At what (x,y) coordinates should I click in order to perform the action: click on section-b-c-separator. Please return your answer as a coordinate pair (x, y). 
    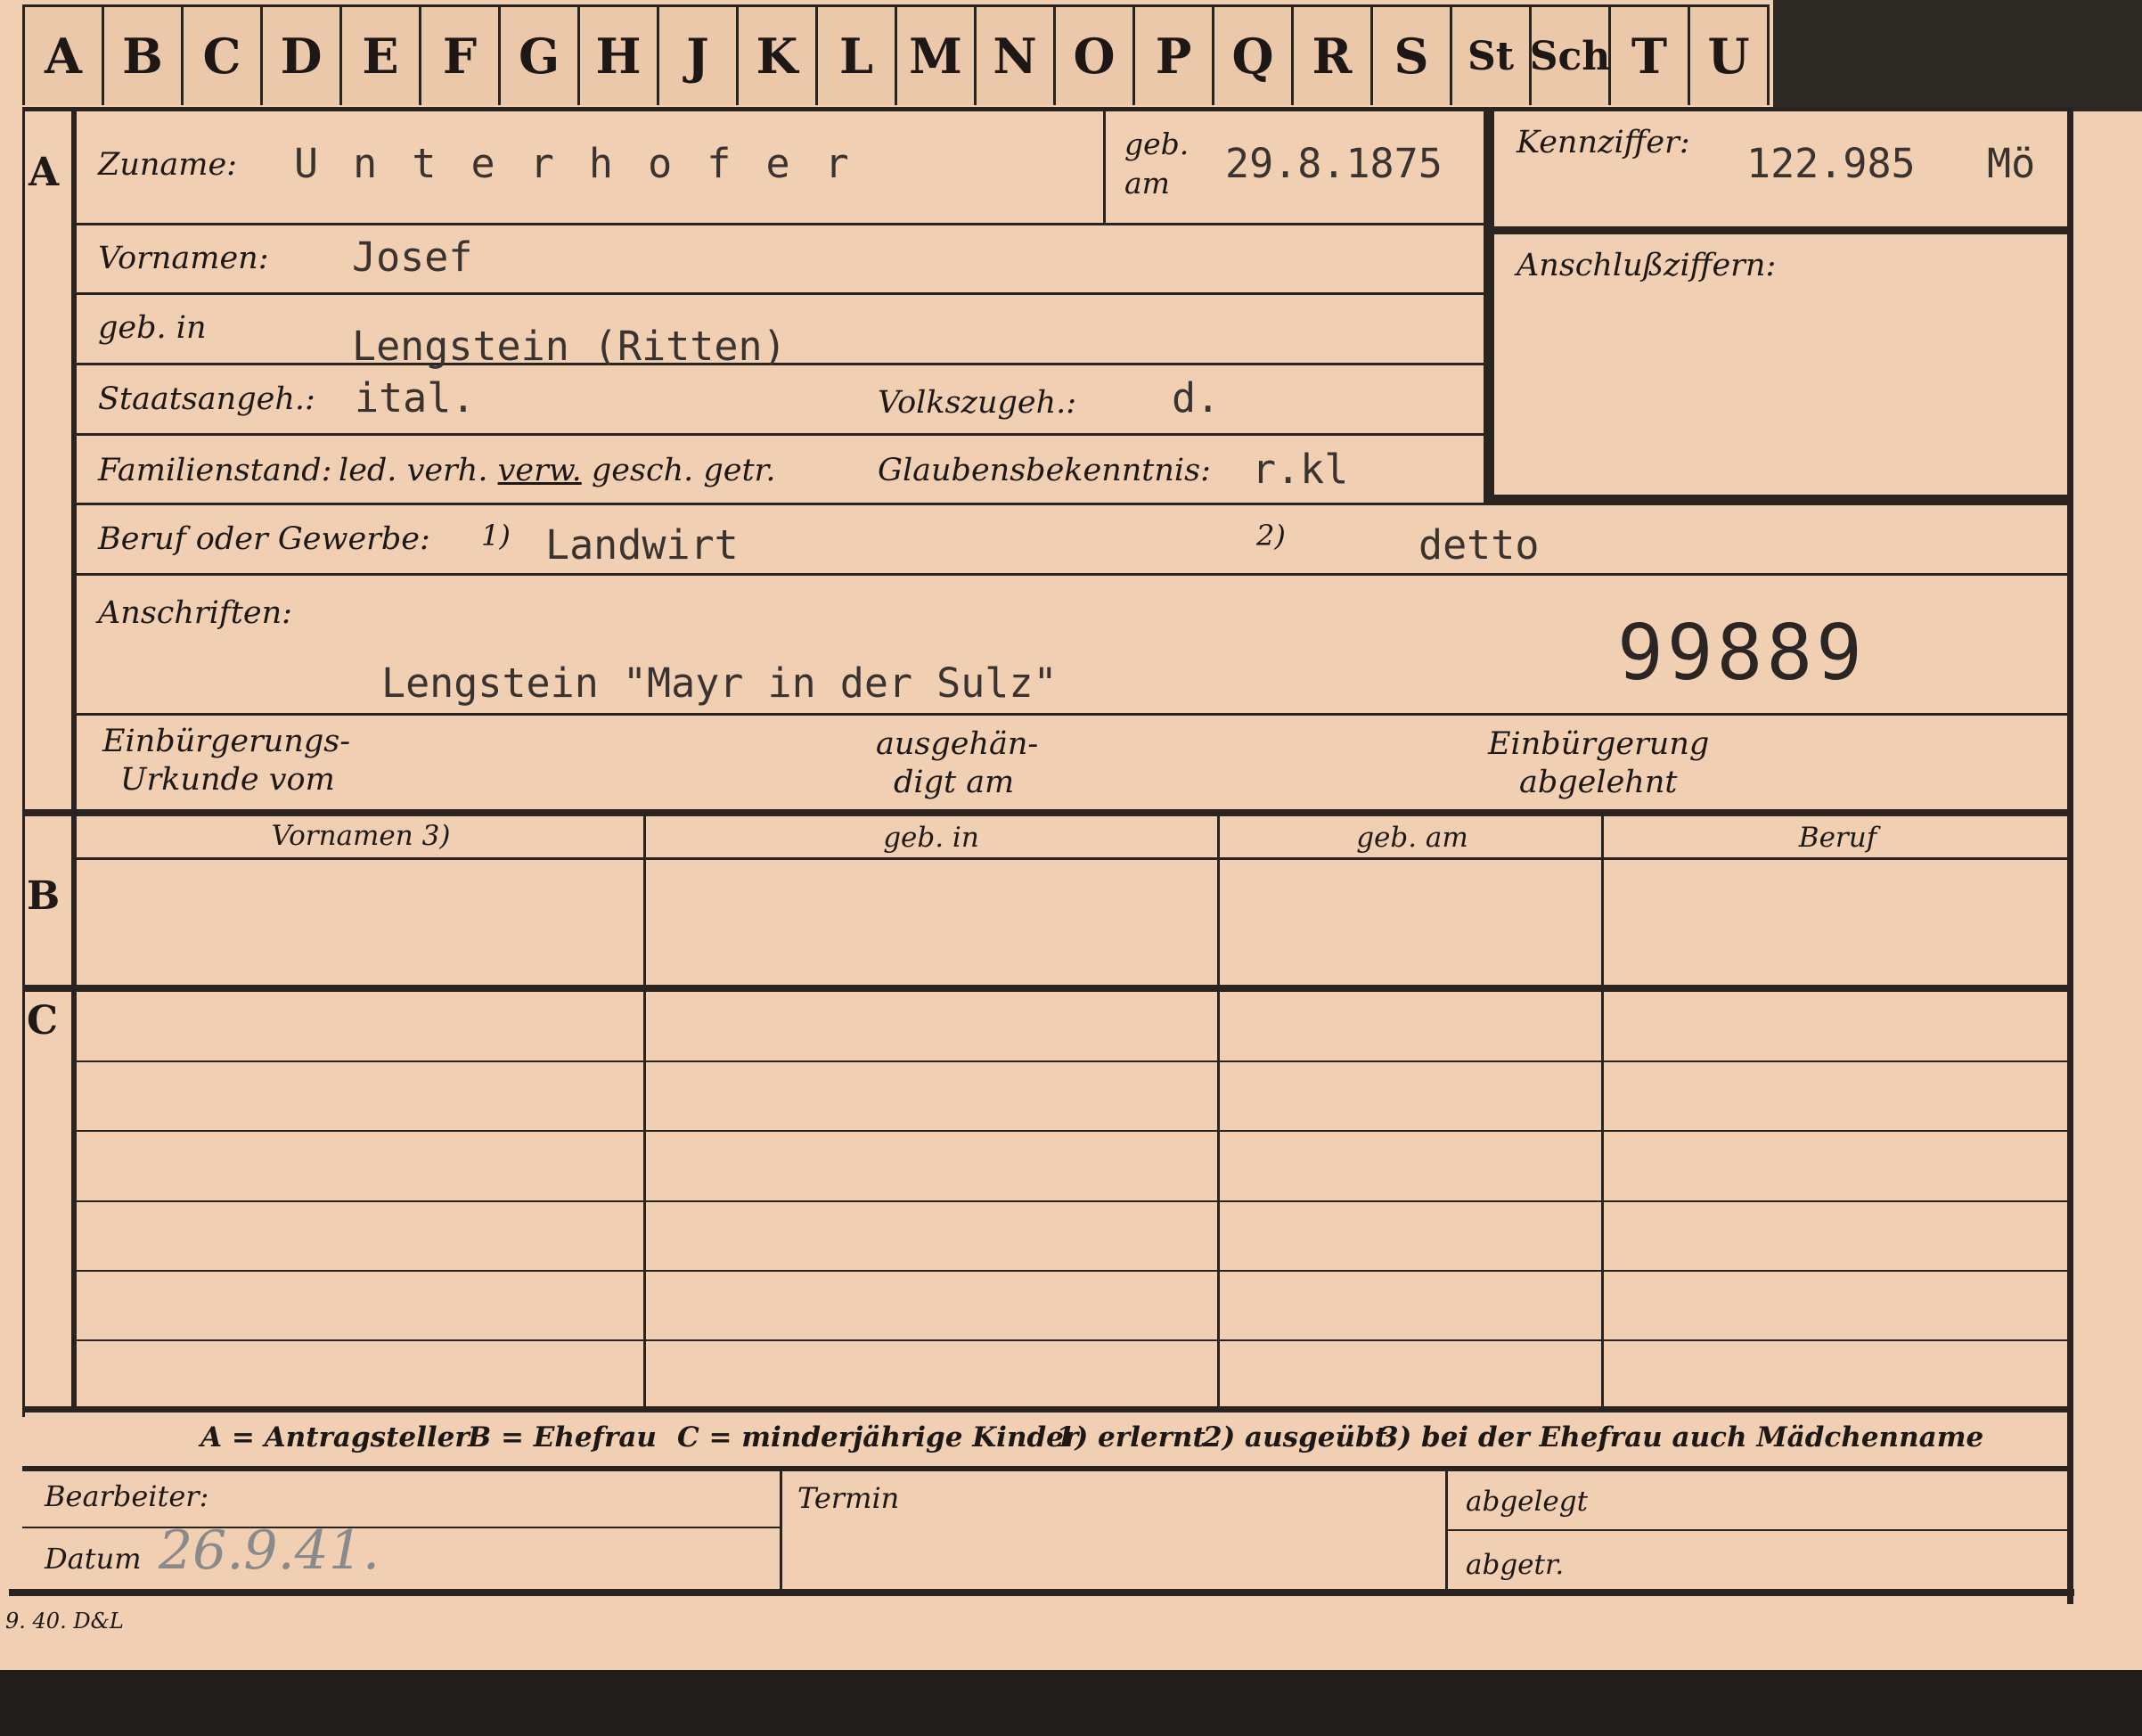
    Looking at the image, I should click on (1047, 989).